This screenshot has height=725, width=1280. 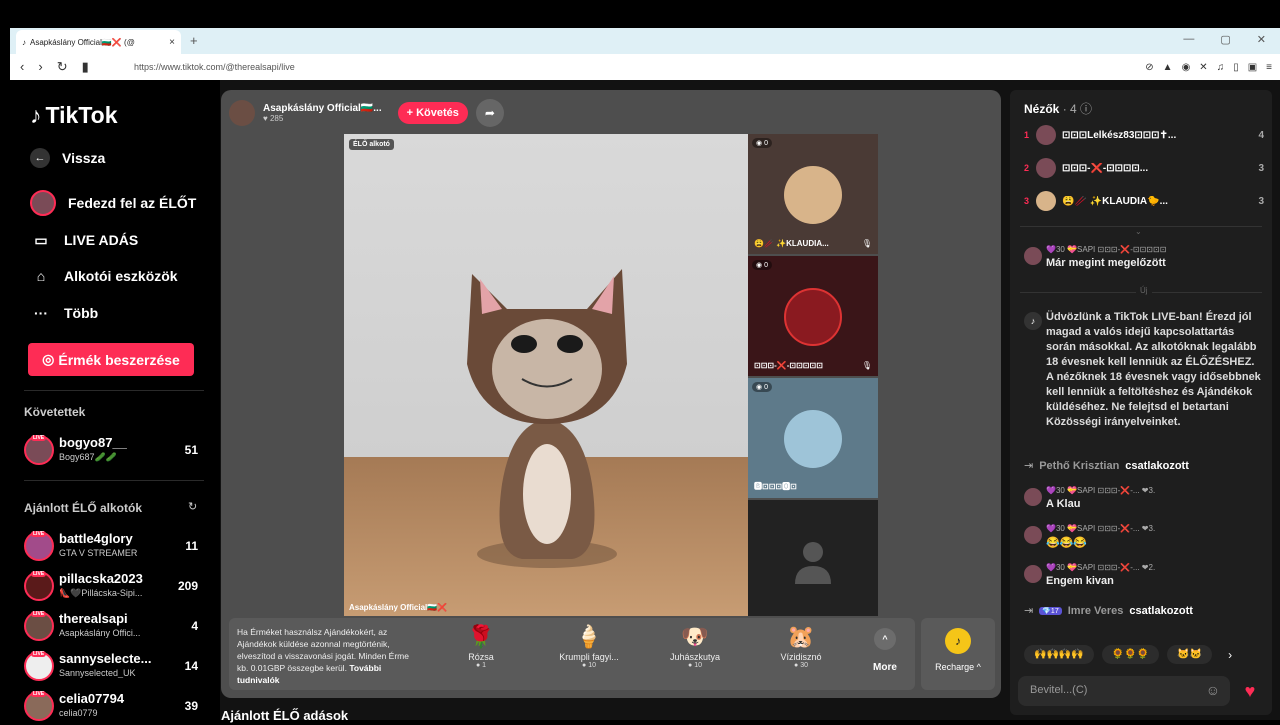 I want to click on followed-user: LIVE bogyo87__ Bogy687🥒🥒 51, so click(x=112, y=451).